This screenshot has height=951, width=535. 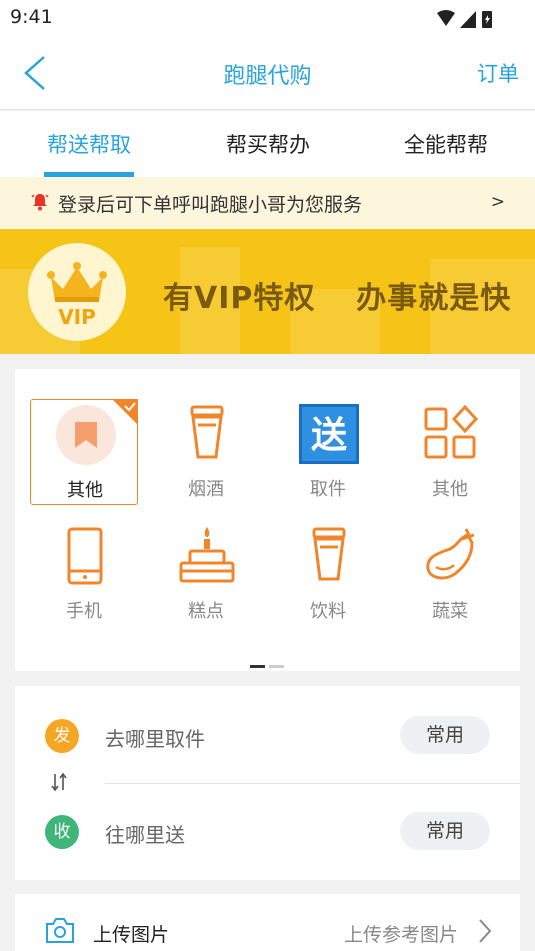 I want to click on eggplant-icon, so click(x=450, y=554).